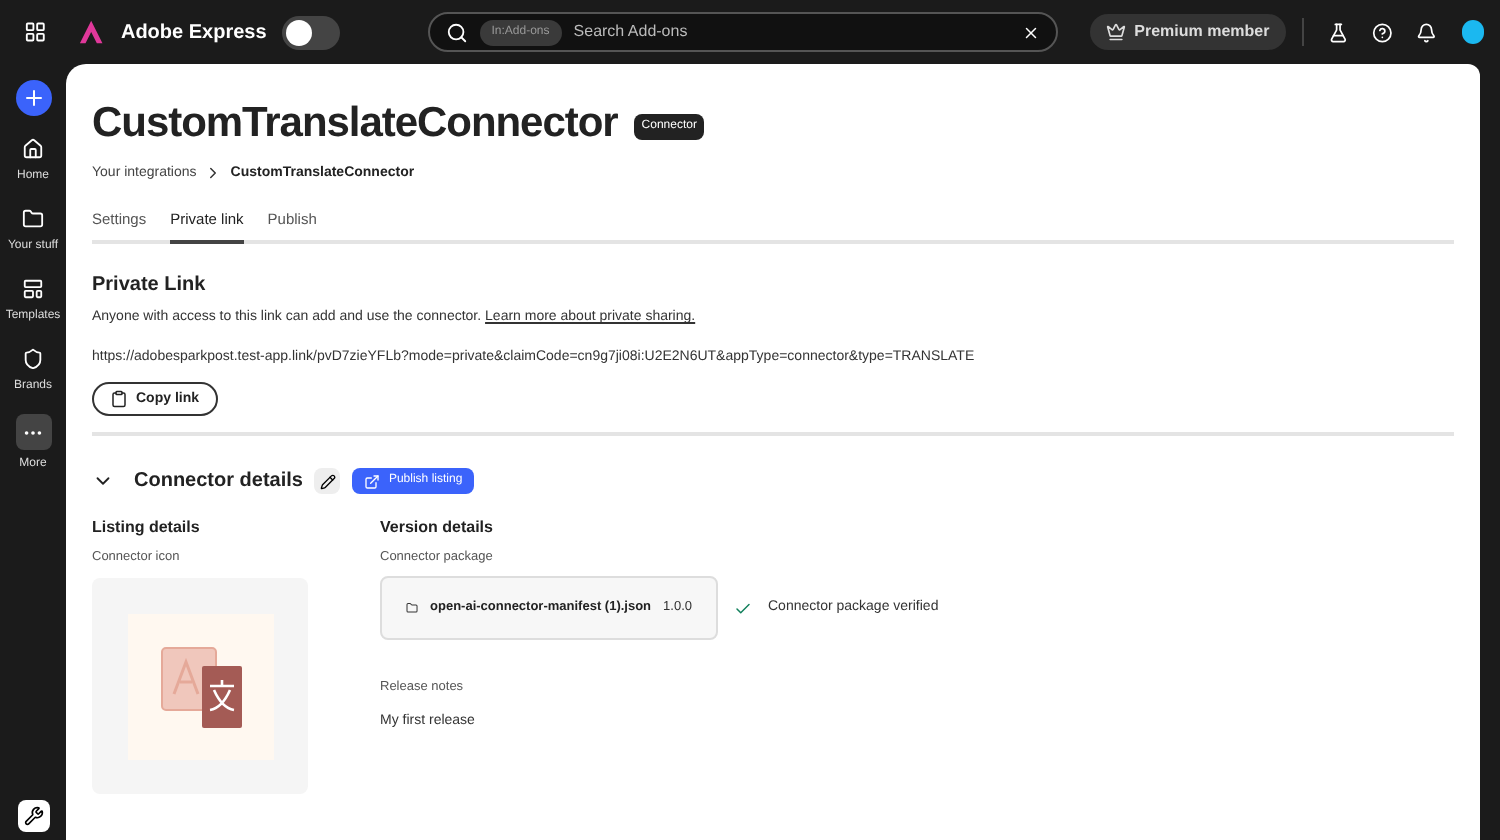 Image resolution: width=1500 pixels, height=840 pixels. I want to click on flask-icon, so click(1337, 32).